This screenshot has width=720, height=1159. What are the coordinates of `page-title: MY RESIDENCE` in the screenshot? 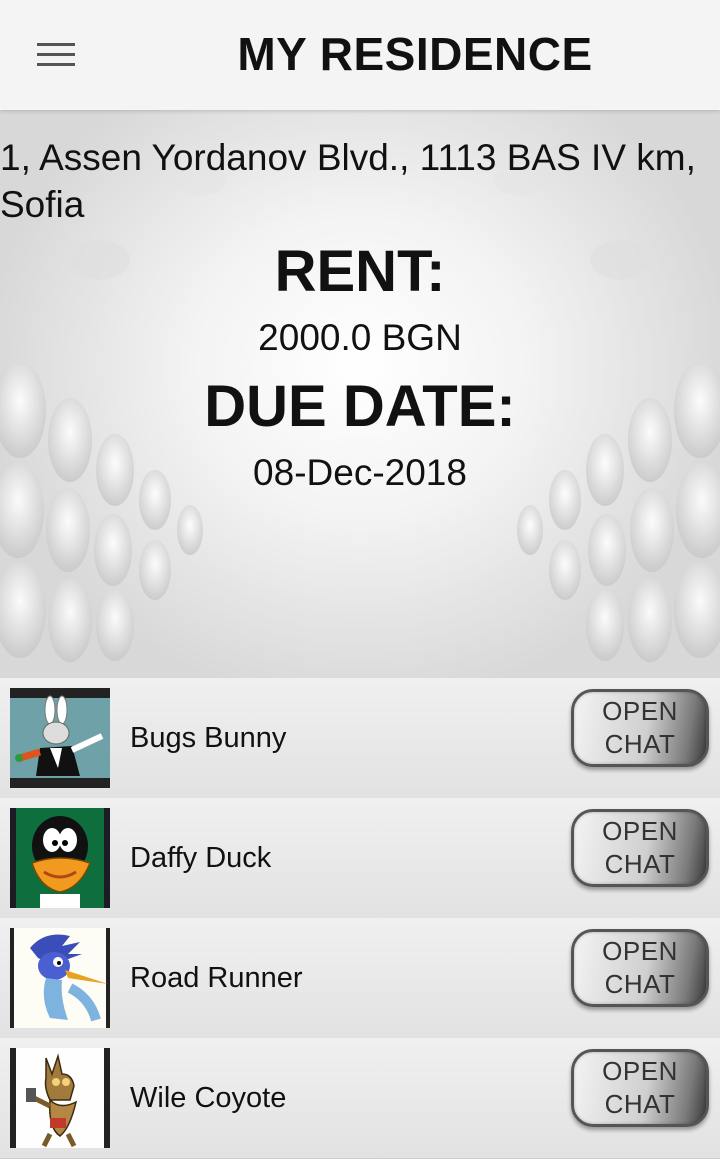 It's located at (415, 54).